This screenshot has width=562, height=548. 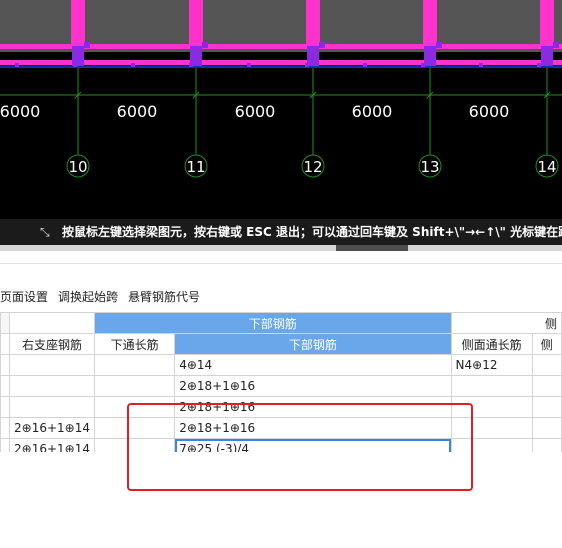 I want to click on grid-axis-label: 13, so click(x=429, y=167).